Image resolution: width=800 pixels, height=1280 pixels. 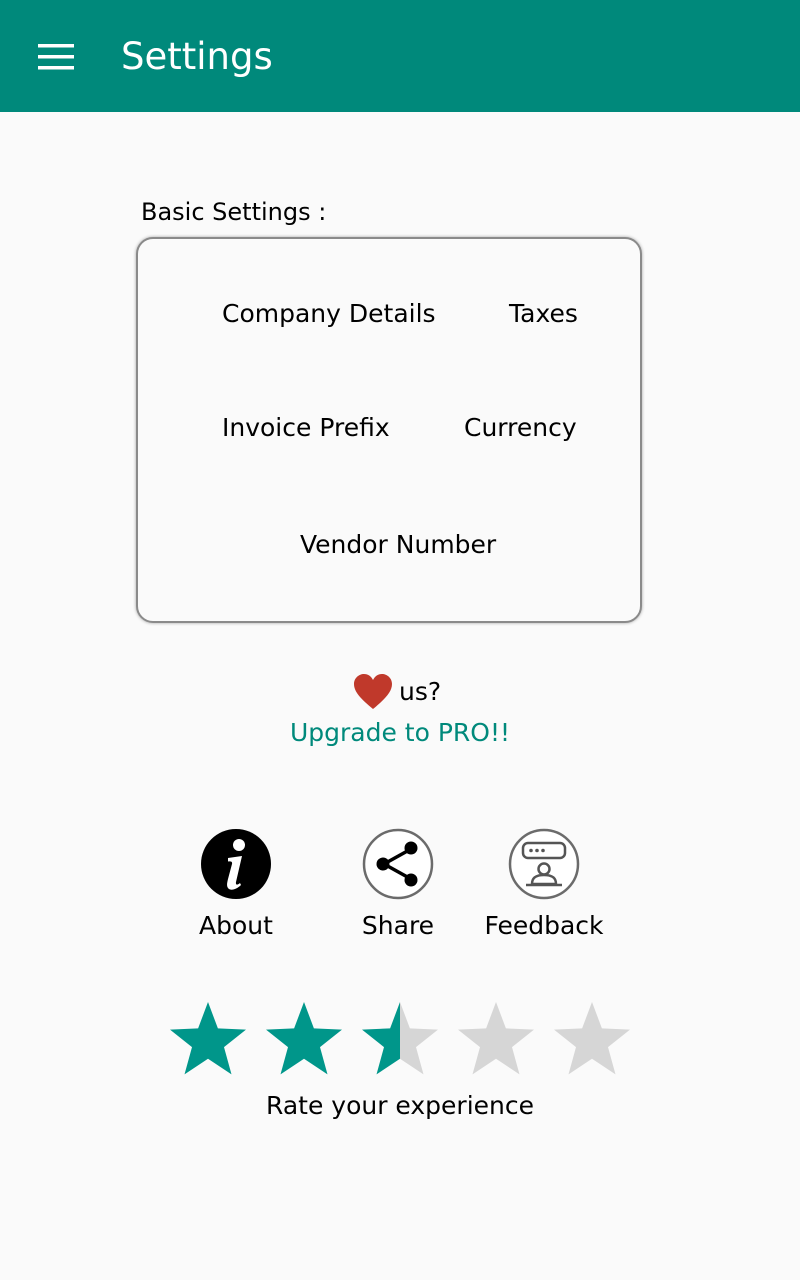 I want to click on basic-settings-label: Basic Settings :, so click(x=234, y=212).